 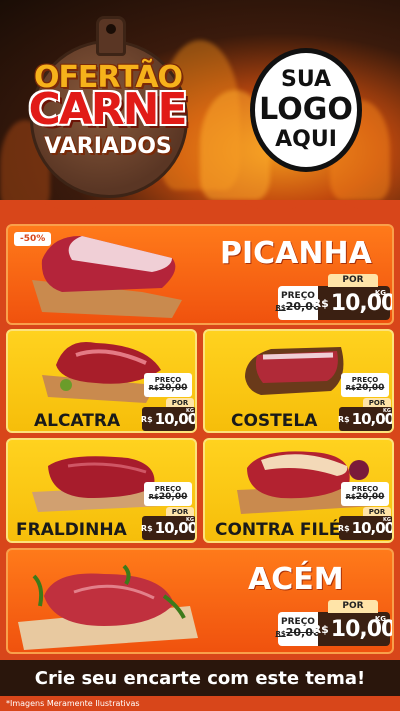 I want to click on product-name: ALCATRA, so click(x=77, y=421).